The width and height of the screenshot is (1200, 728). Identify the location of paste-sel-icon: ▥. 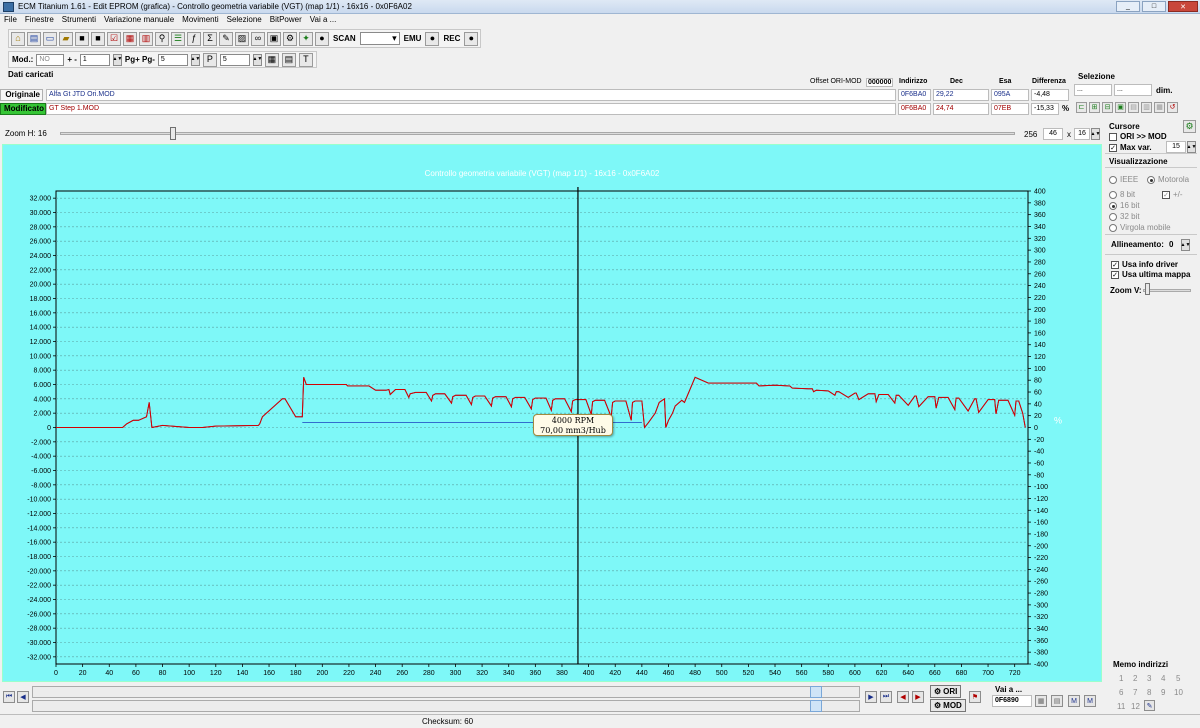
(1146, 107).